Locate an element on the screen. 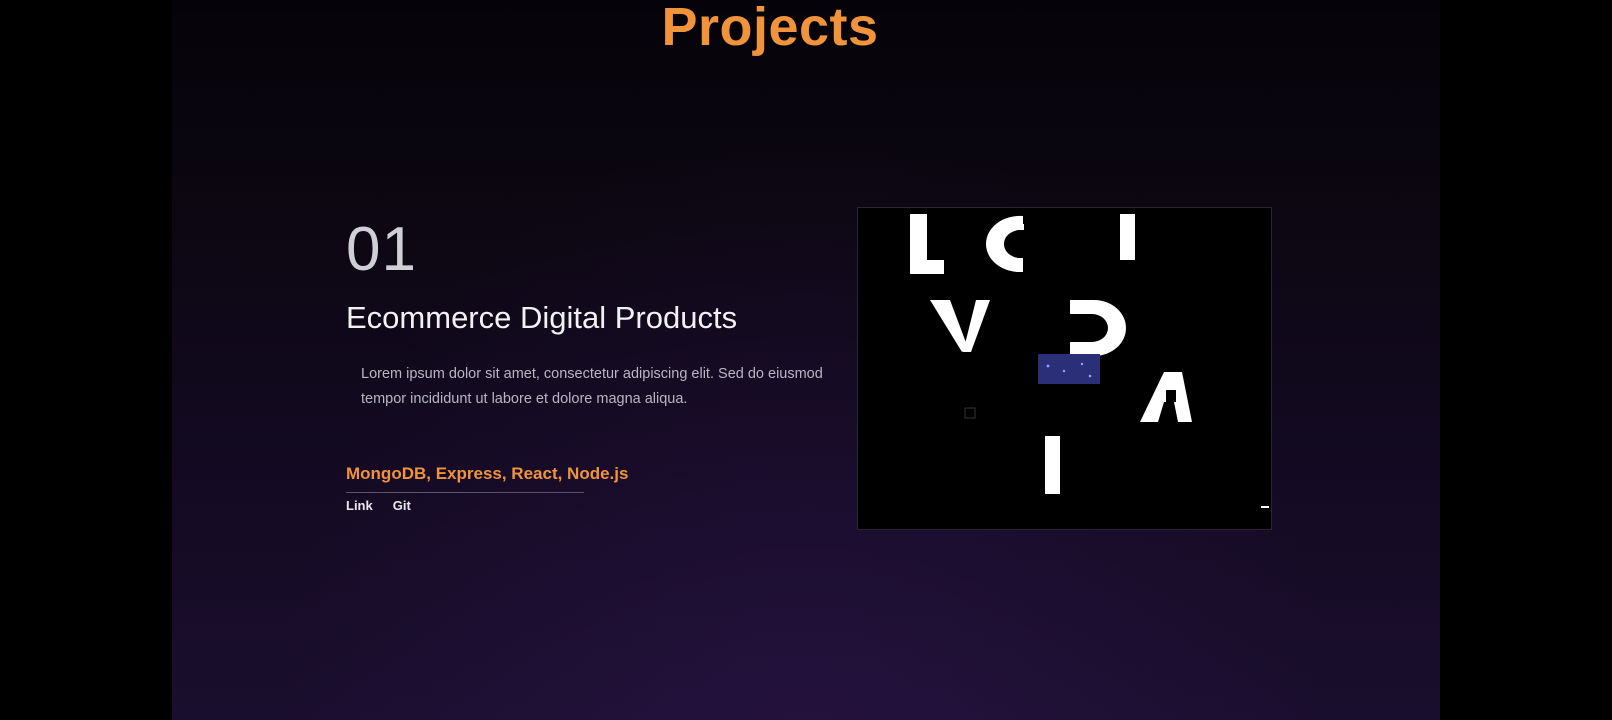 Image resolution: width=1612 pixels, height=720 pixels. page-title: Projects is located at coordinates (770, 28).